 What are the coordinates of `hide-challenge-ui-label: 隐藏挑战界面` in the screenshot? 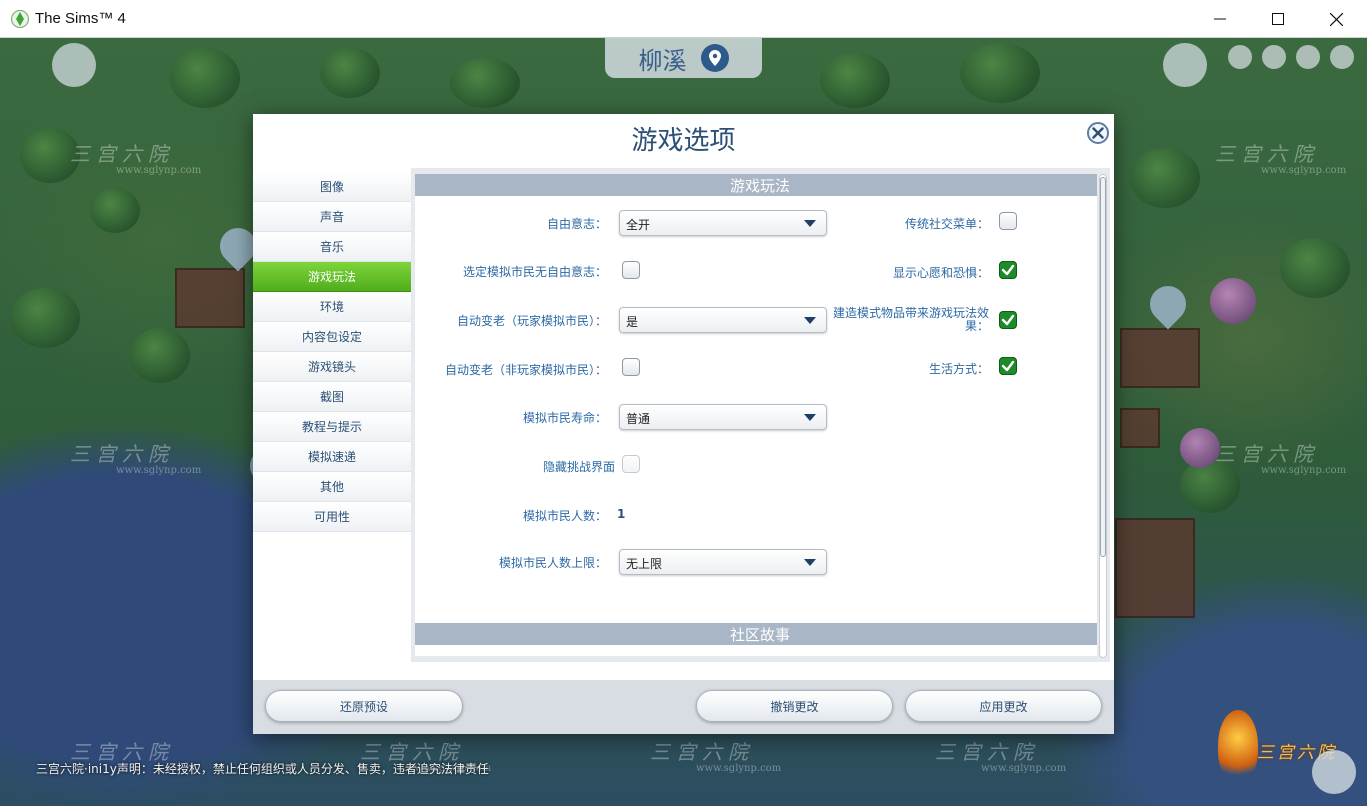 It's located at (578, 467).